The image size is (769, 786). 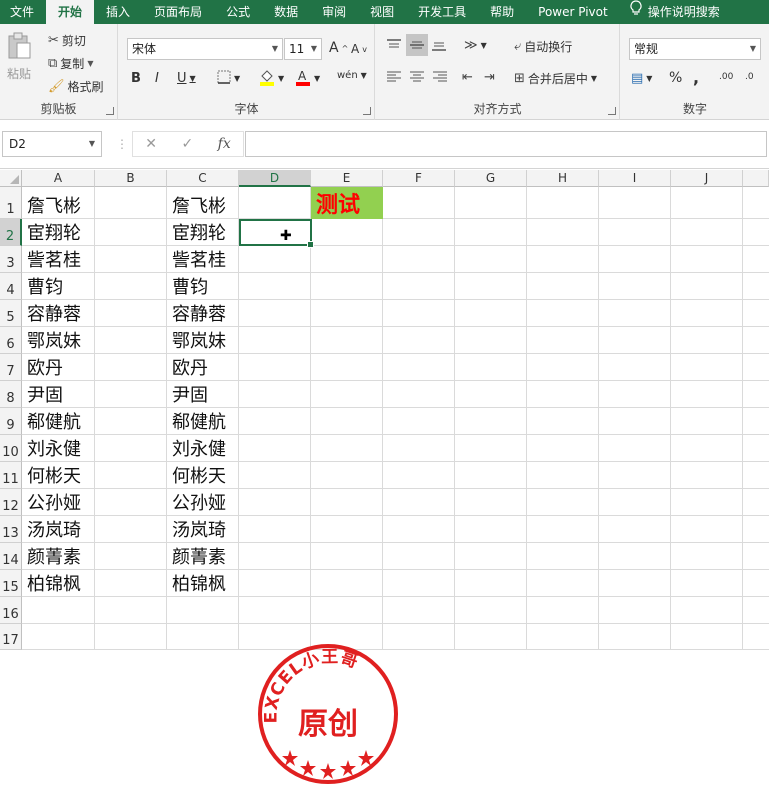 What do you see at coordinates (90, 63) in the screenshot?
I see `copy-dropdown-icon: ▼` at bounding box center [90, 63].